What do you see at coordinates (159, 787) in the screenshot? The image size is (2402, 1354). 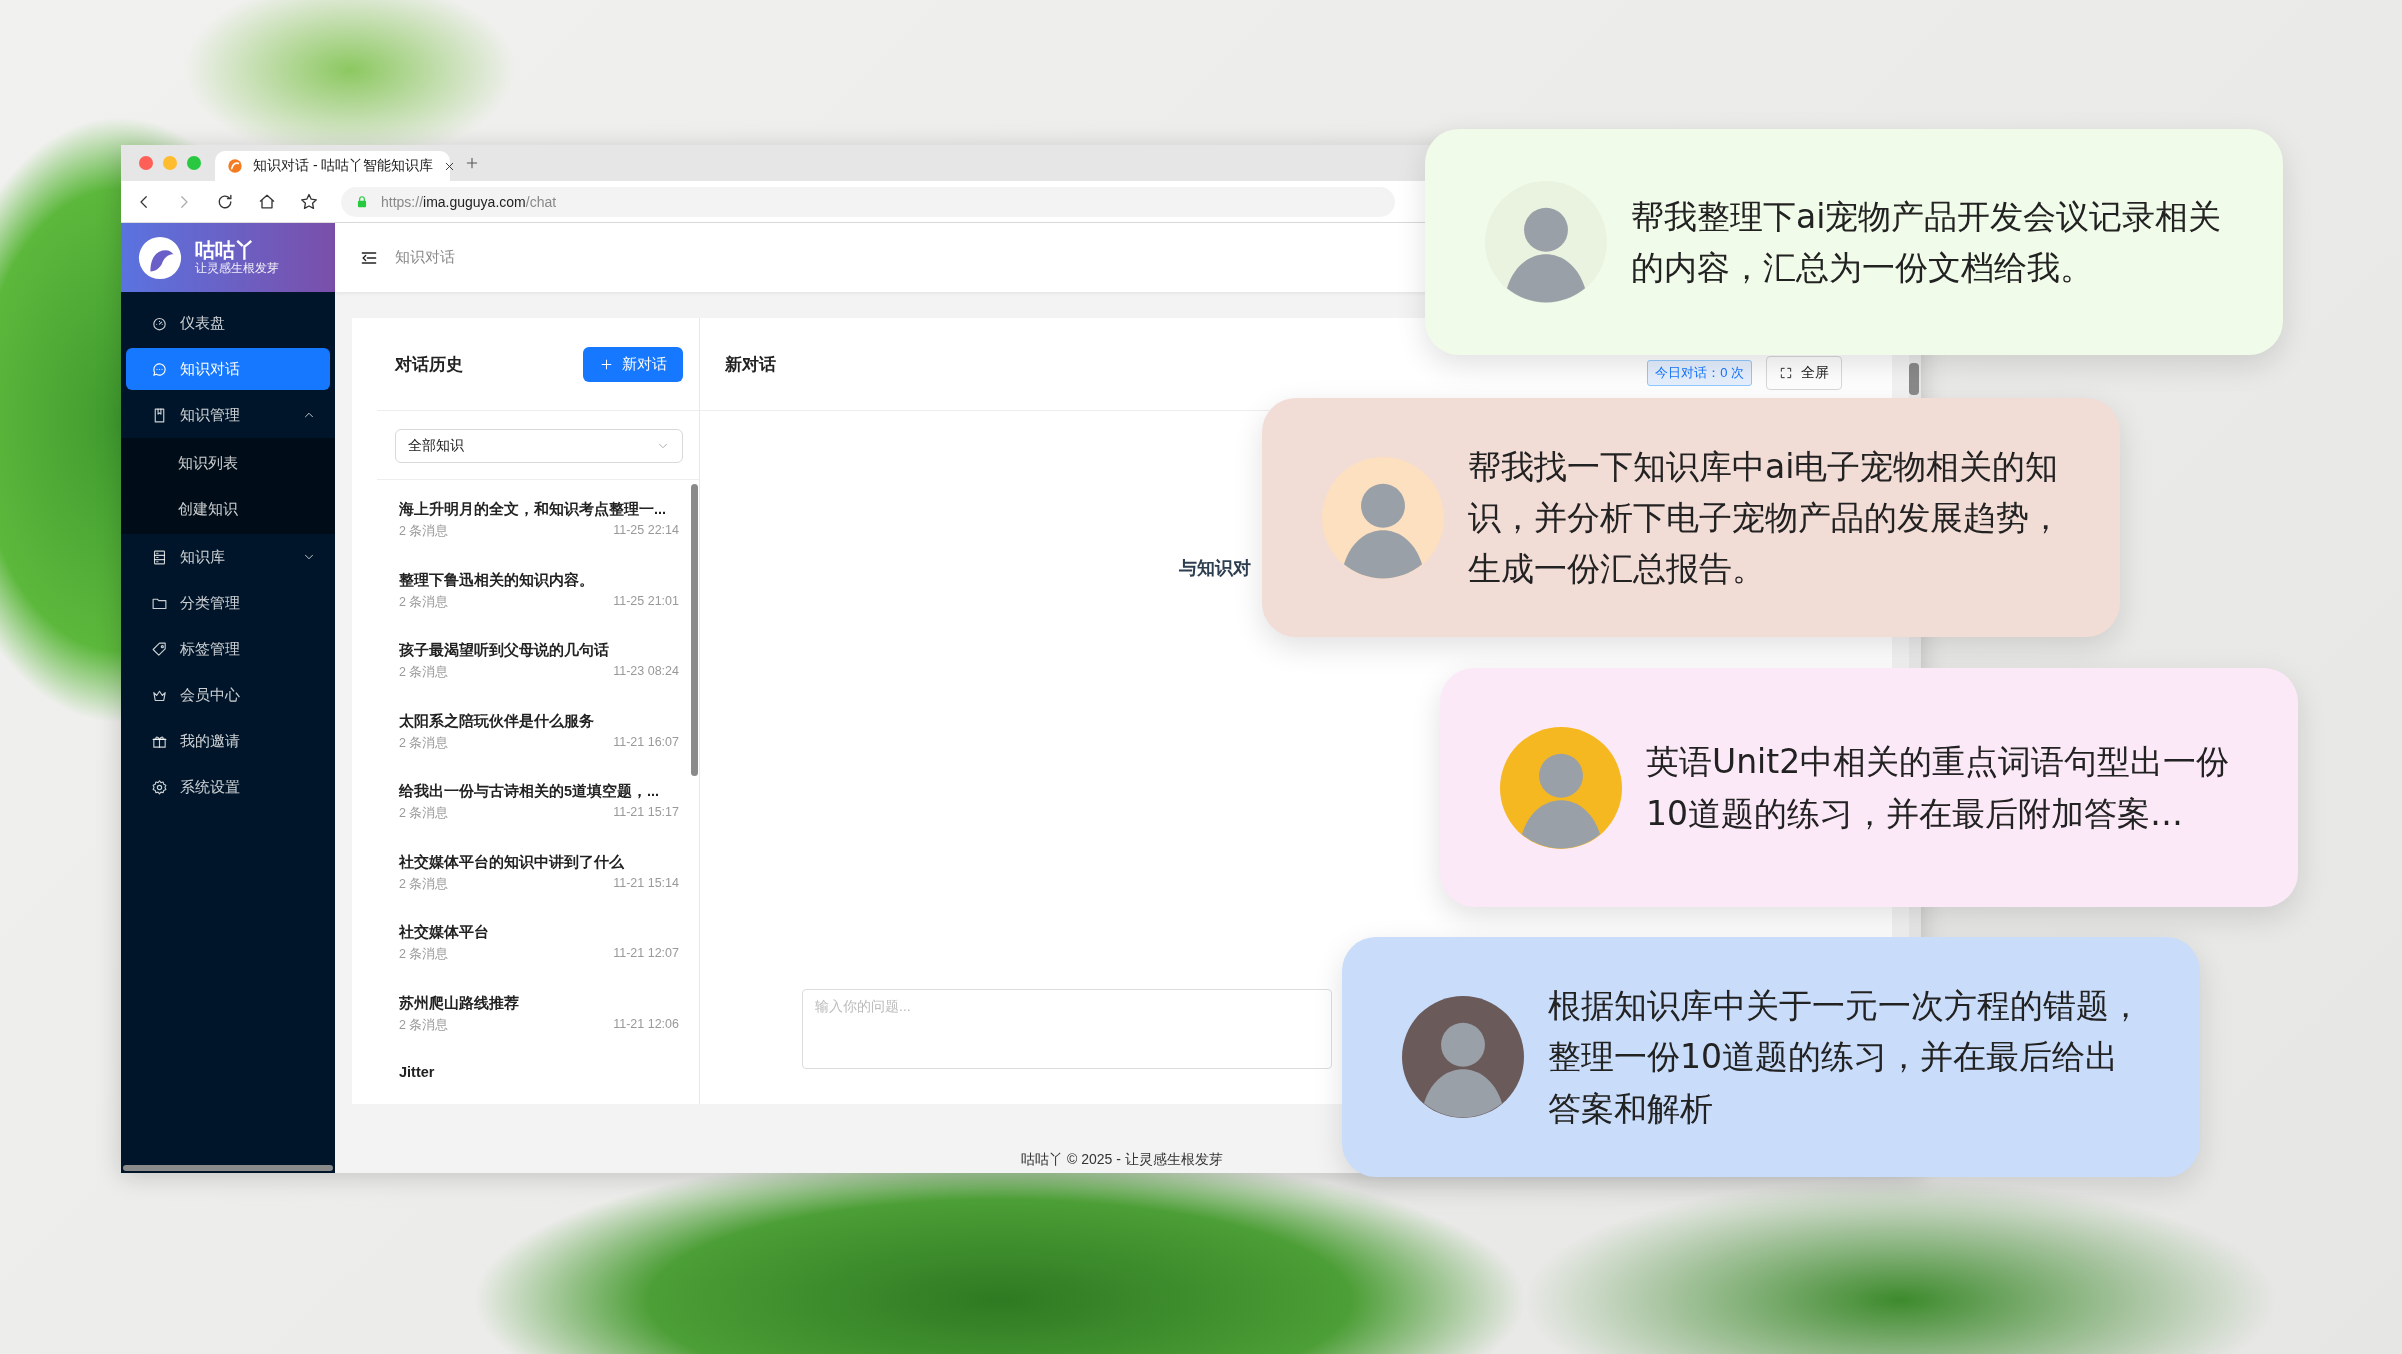 I see `settings-icon` at bounding box center [159, 787].